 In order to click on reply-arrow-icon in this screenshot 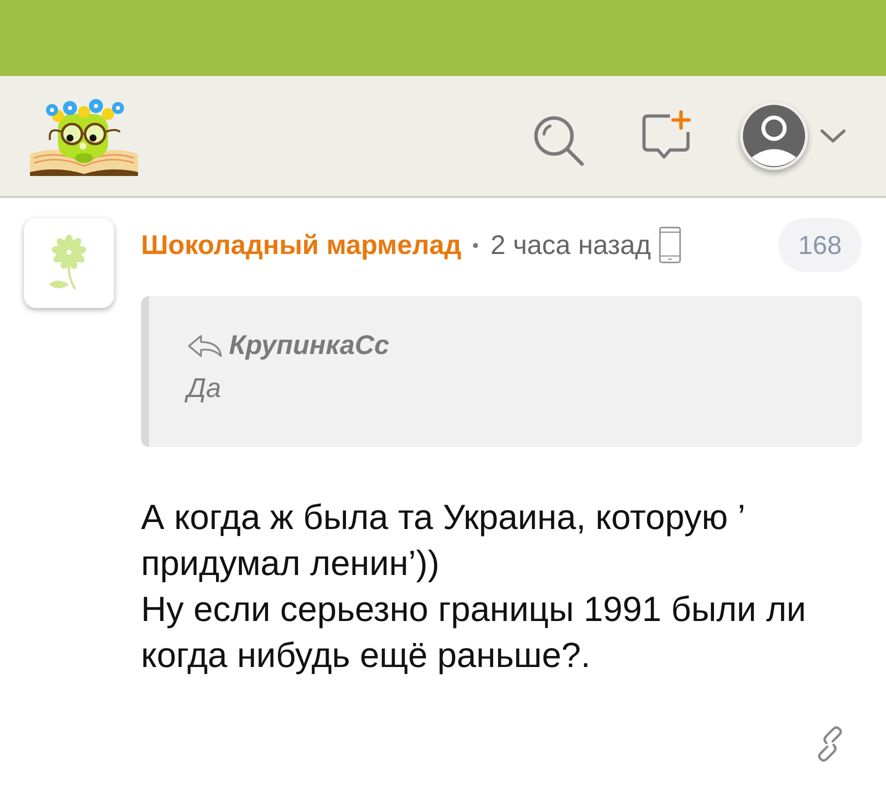, I will do `click(205, 346)`.